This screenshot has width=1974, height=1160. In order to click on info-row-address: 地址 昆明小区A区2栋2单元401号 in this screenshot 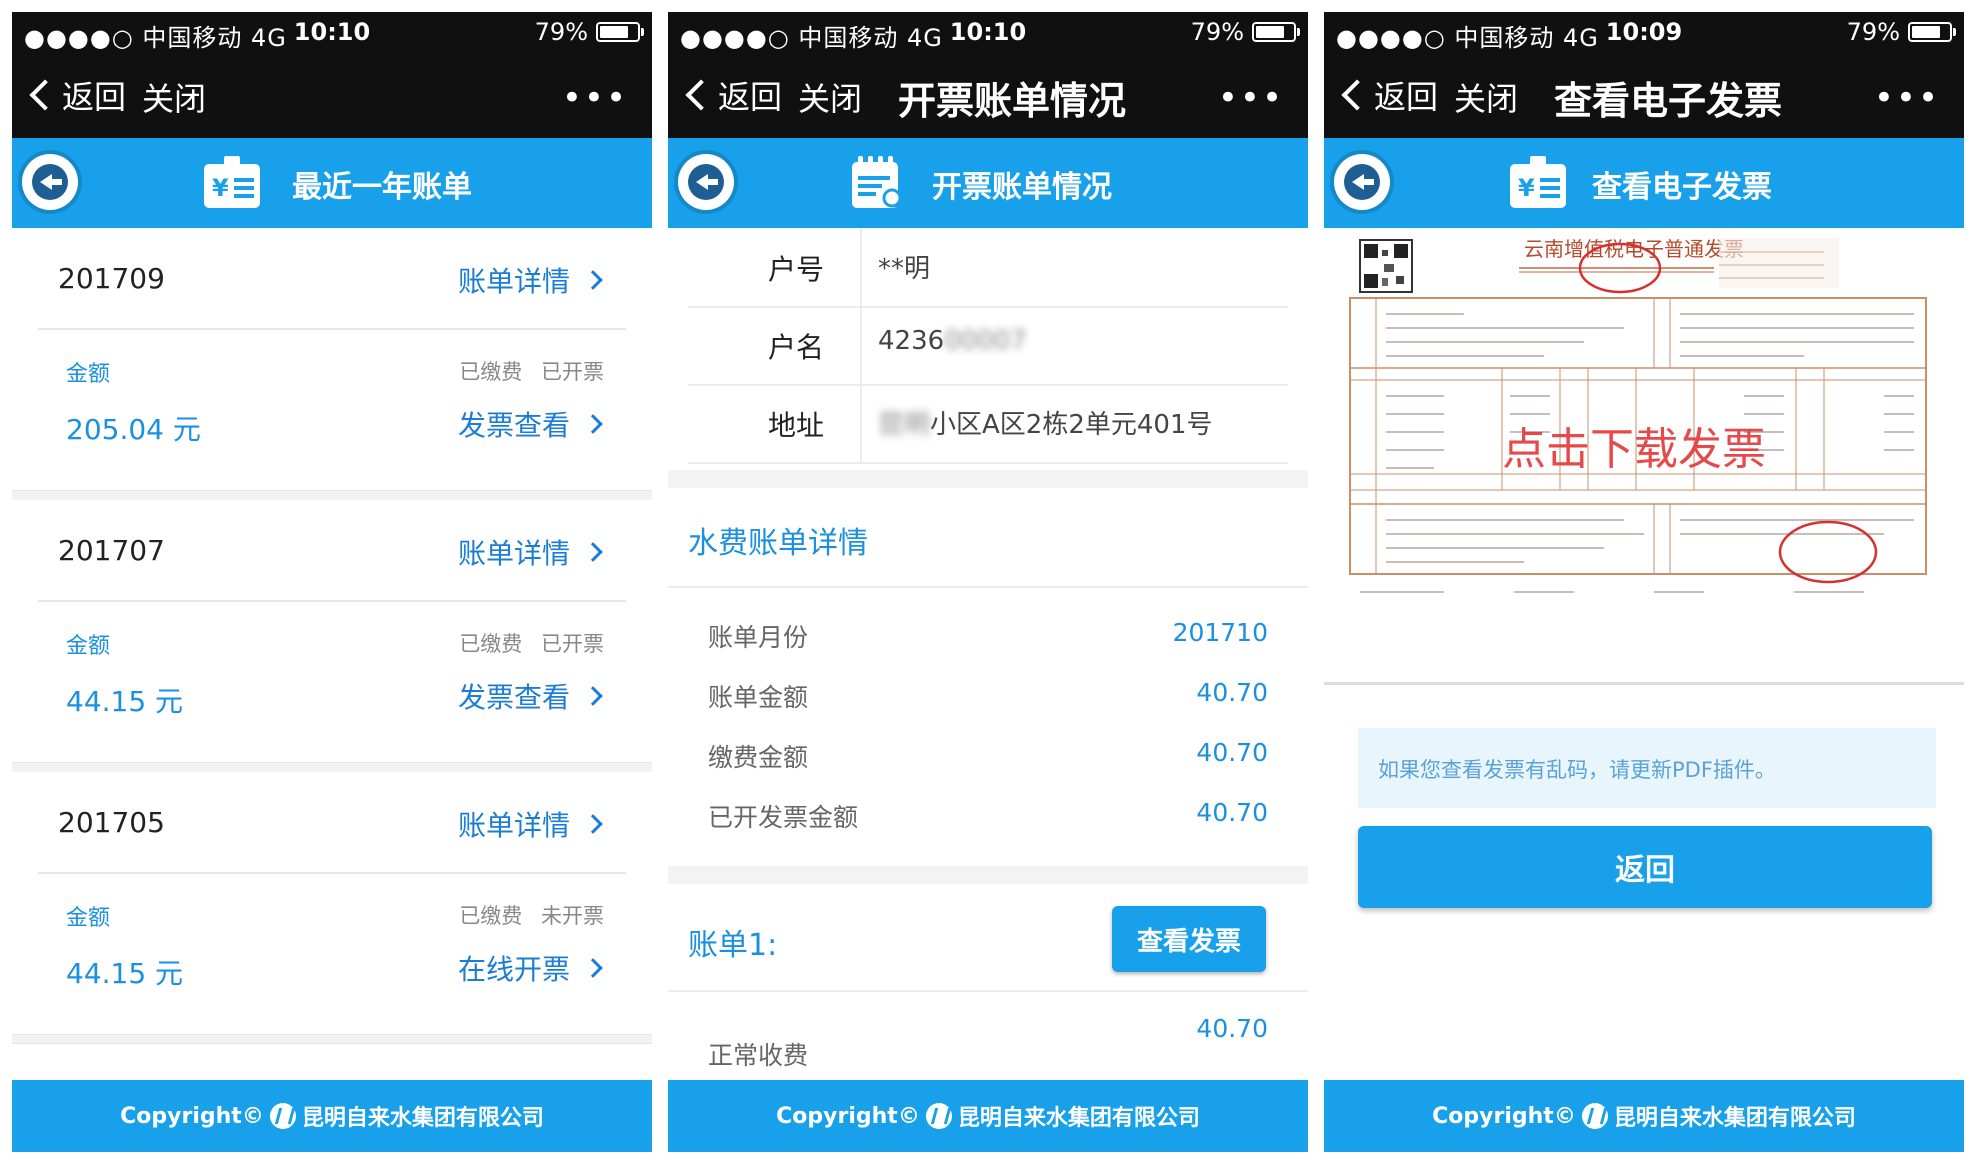, I will do `click(988, 424)`.